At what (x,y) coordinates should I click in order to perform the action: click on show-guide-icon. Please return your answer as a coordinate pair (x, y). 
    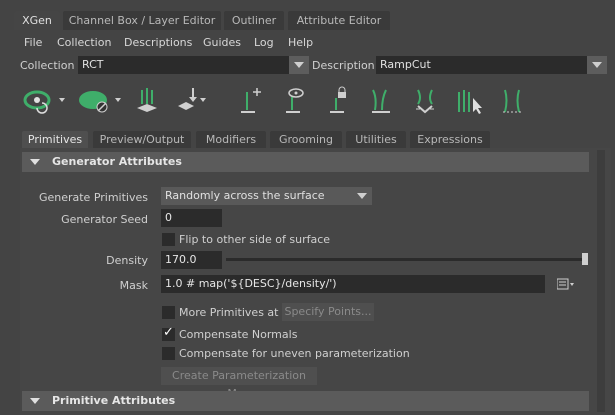
    Looking at the image, I should click on (295, 101).